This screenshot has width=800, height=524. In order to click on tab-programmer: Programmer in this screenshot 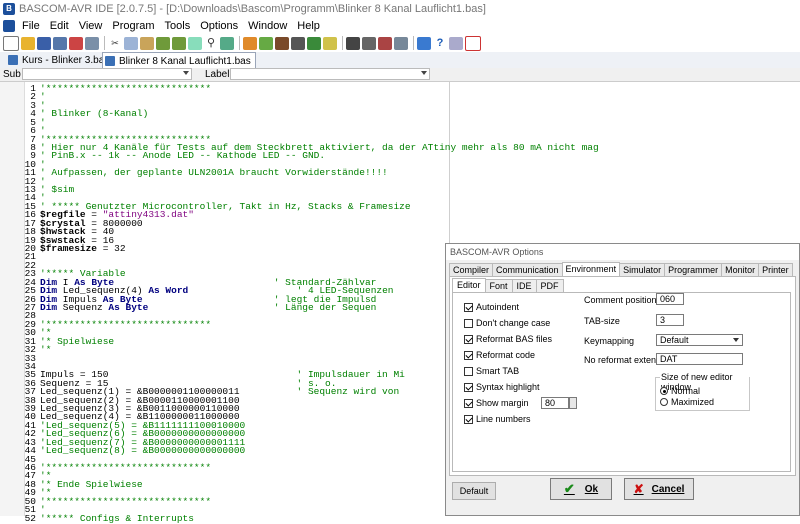, I will do `click(693, 269)`.